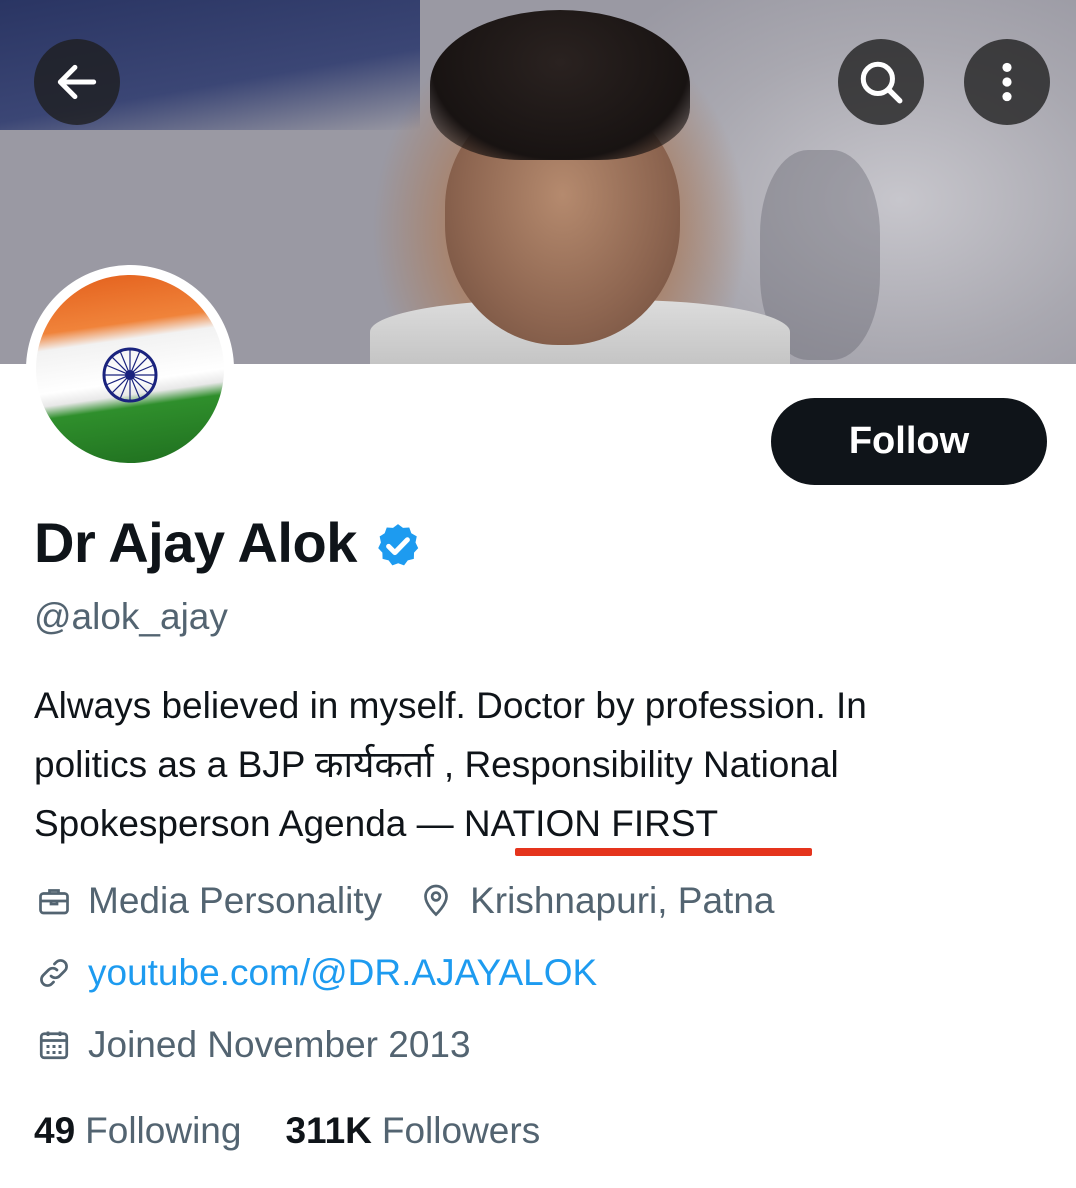 Image resolution: width=1076 pixels, height=1188 pixels. What do you see at coordinates (909, 441) in the screenshot?
I see `follow-button: Follow` at bounding box center [909, 441].